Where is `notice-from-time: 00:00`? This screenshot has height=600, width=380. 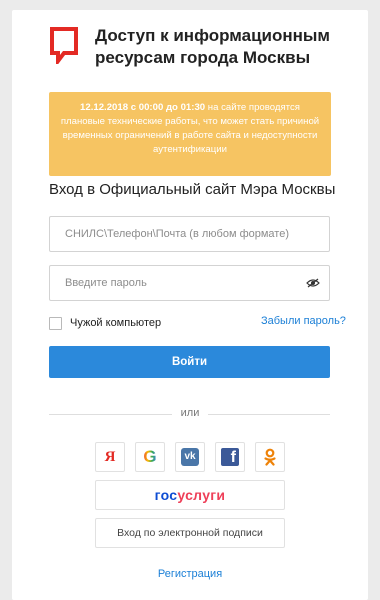
notice-from-time: 00:00 is located at coordinates (151, 107).